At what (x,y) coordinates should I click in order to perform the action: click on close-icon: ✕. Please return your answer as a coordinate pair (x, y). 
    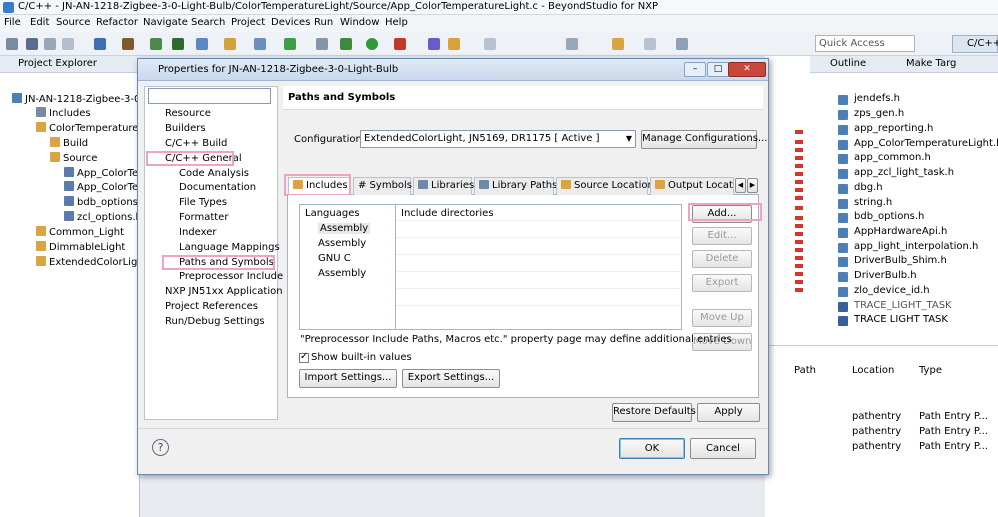
    Looking at the image, I should click on (747, 69).